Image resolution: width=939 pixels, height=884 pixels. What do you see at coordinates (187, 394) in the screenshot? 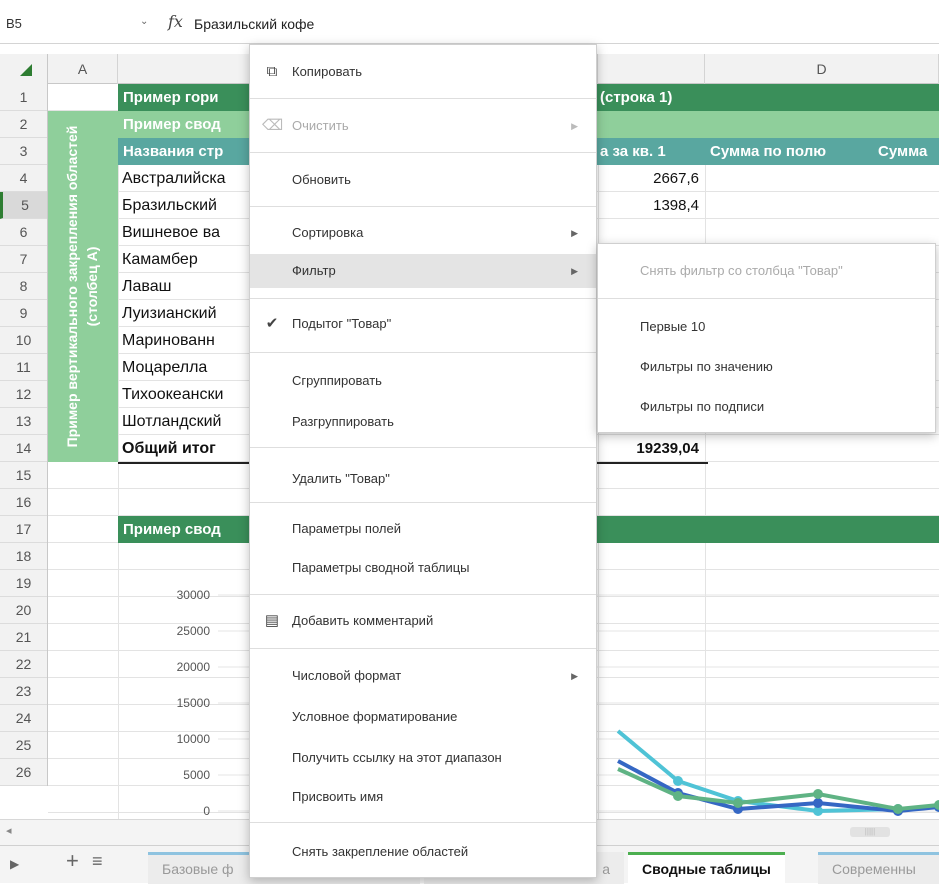
I see `item-name-cell: Тихоокеански` at bounding box center [187, 394].